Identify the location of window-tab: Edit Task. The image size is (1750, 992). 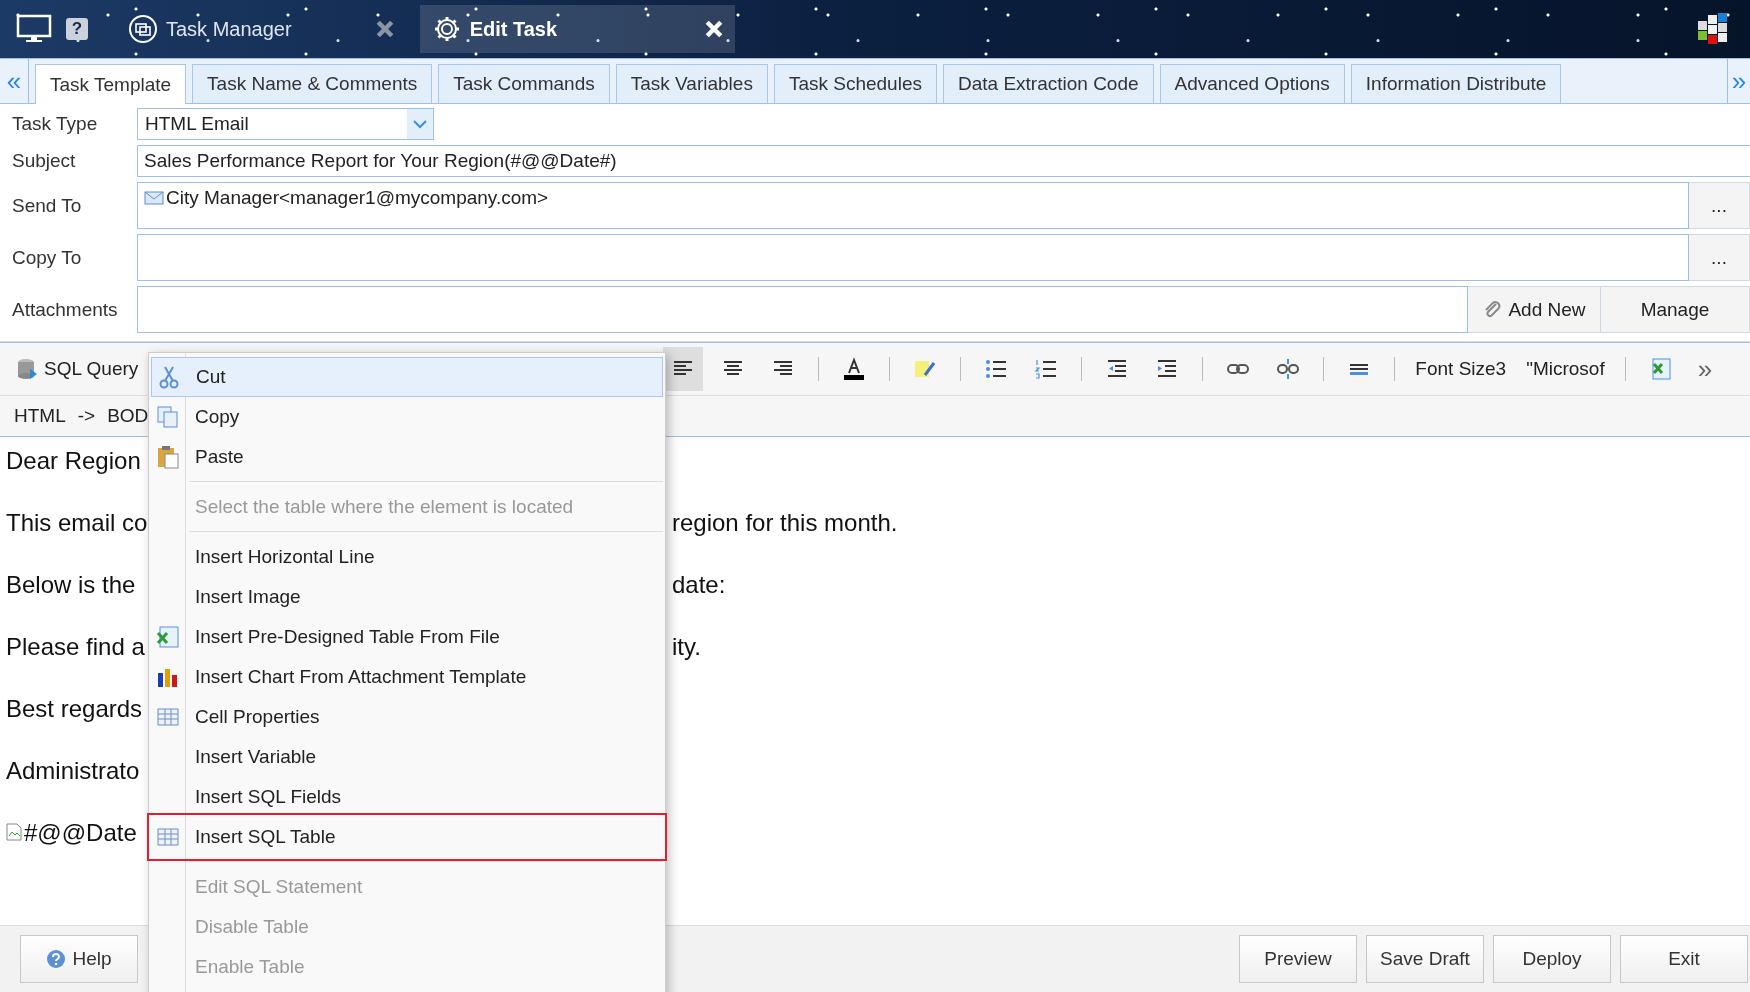
(577, 29).